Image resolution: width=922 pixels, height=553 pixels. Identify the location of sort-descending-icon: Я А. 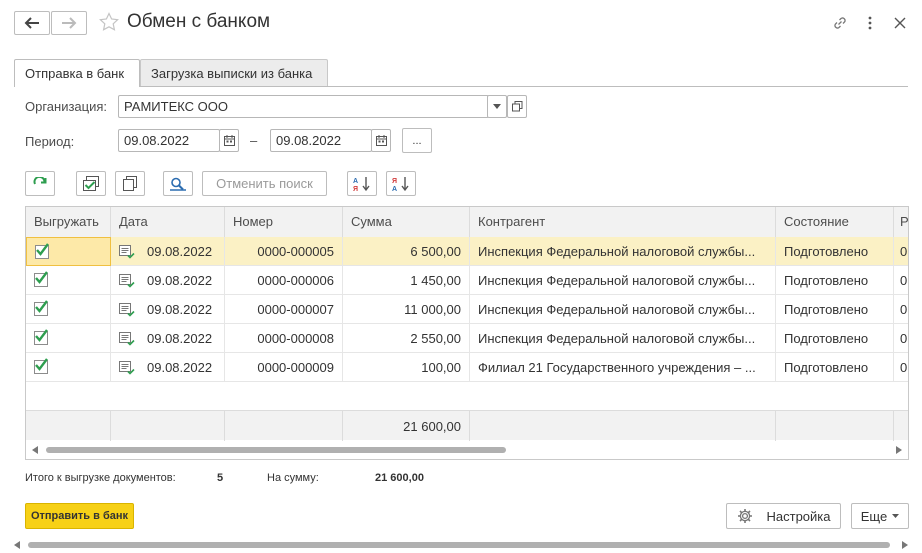
(400, 184).